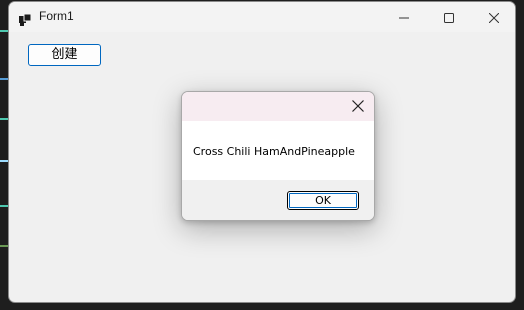 The image size is (524, 310). I want to click on window-close-button, so click(493, 17).